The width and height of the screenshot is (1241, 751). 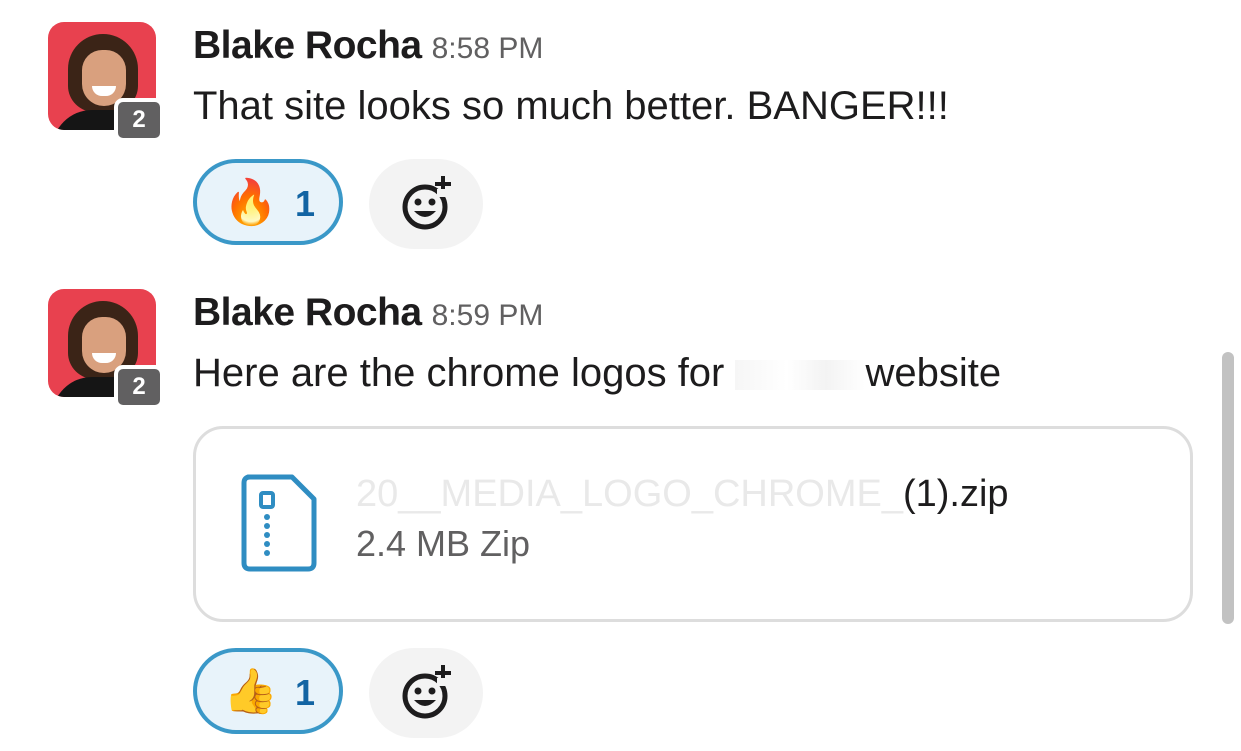 I want to click on file-name: 20__MEDIA_LOGO_CHROME_(1).zip, so click(x=682, y=494).